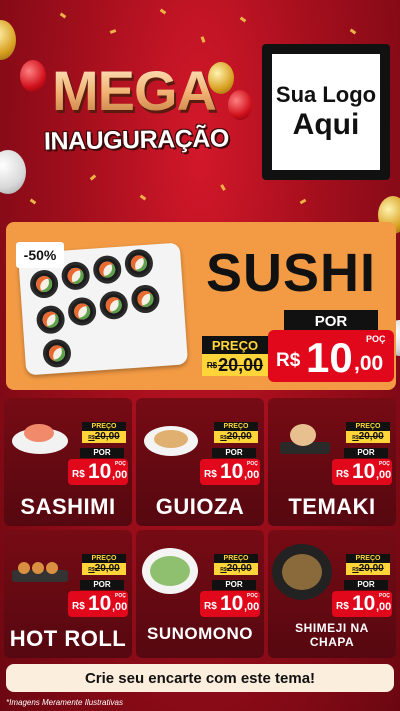 The image size is (400, 711). What do you see at coordinates (40, 255) in the screenshot?
I see `discount-badge: -50%` at bounding box center [40, 255].